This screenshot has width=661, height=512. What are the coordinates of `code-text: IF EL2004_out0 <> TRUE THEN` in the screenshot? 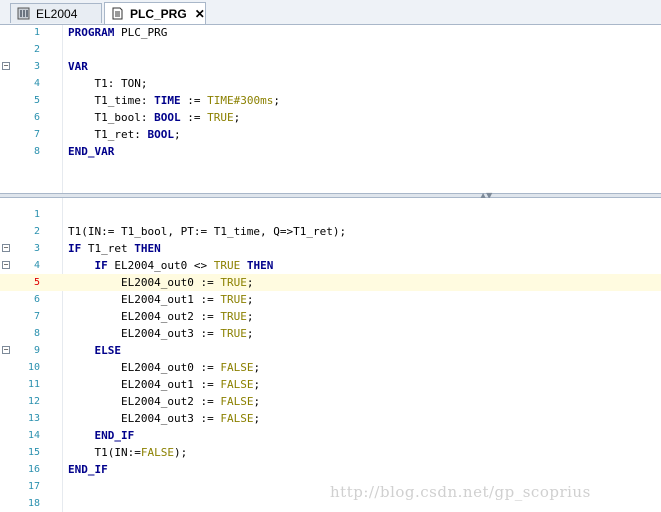 It's located at (171, 265).